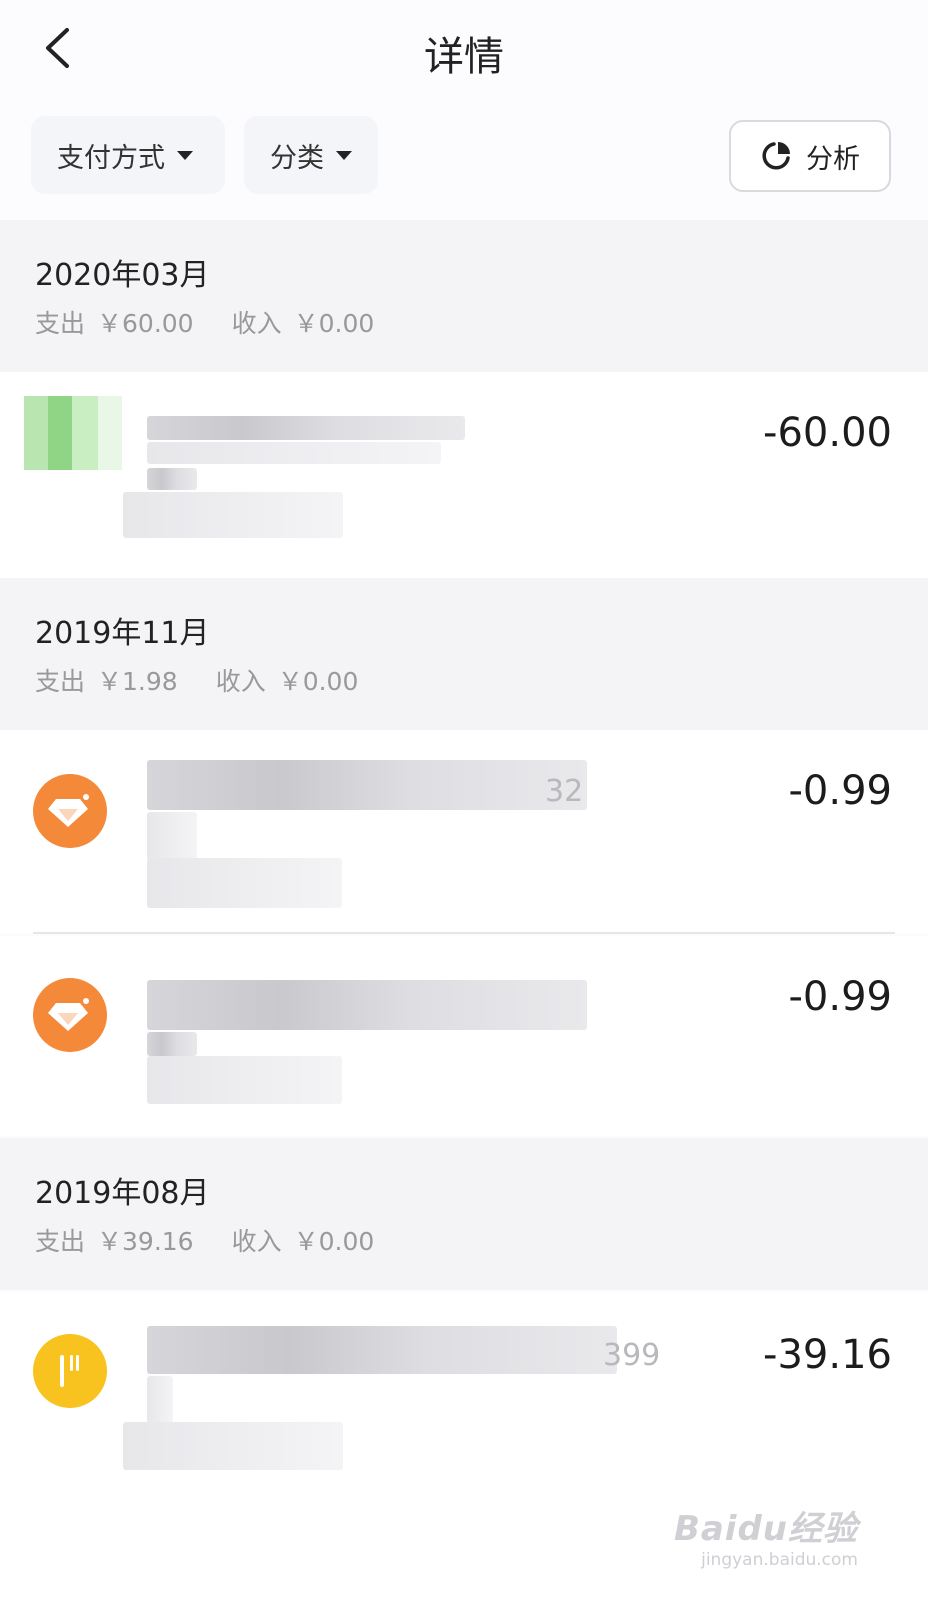  What do you see at coordinates (145, 323) in the screenshot?
I see `expense-amount: ￥60.00` at bounding box center [145, 323].